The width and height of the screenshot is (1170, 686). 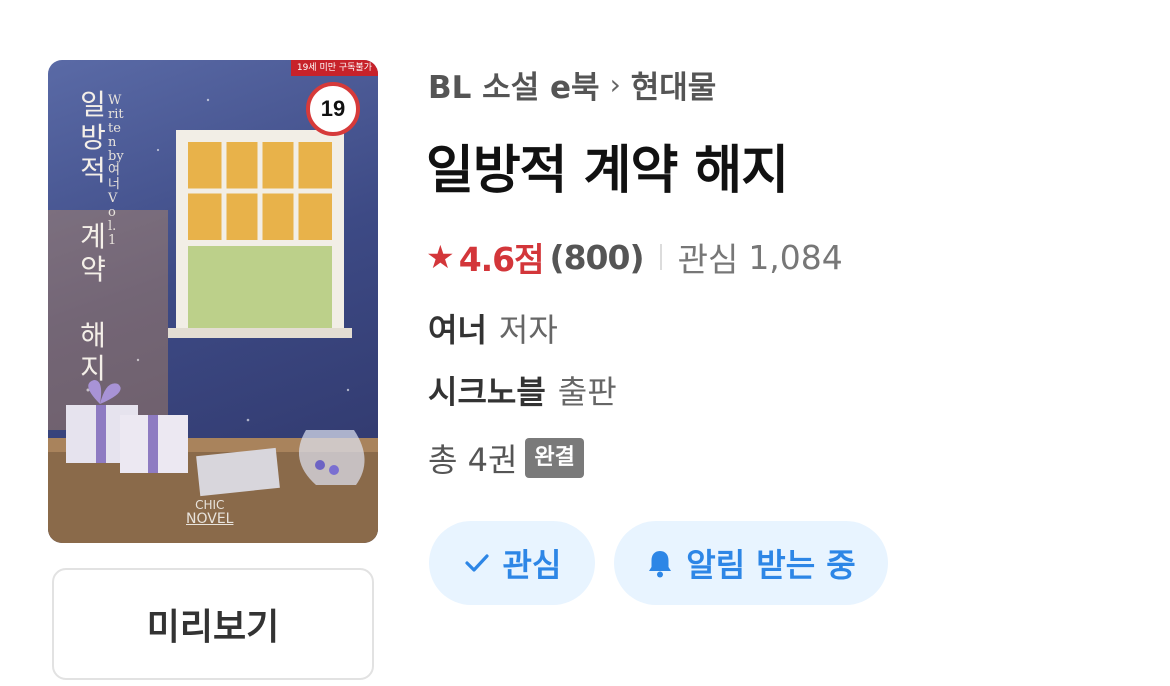 What do you see at coordinates (210, 505) in the screenshot?
I see `publisher-logo-line1: CHIC` at bounding box center [210, 505].